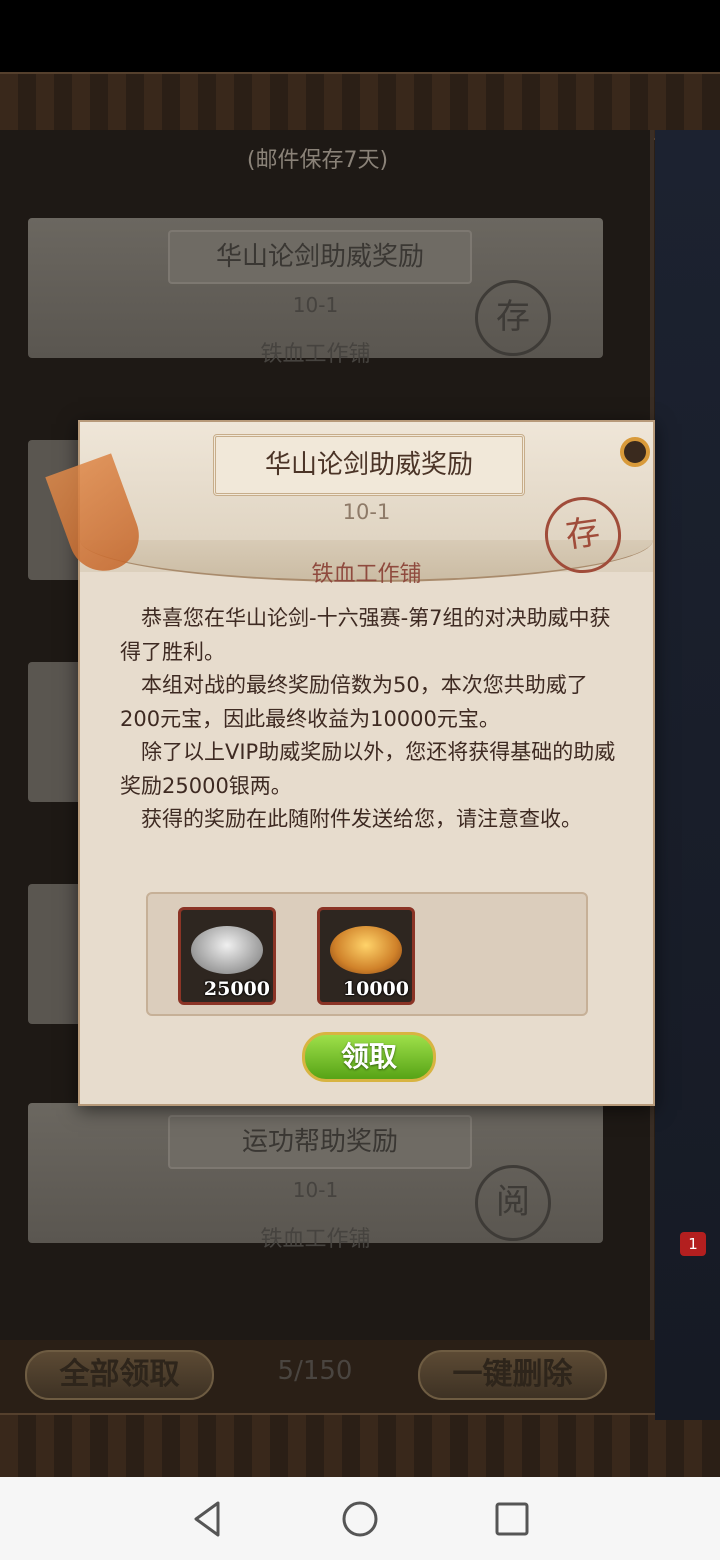 Image resolution: width=720 pixels, height=1560 pixels. What do you see at coordinates (512, 1375) in the screenshot?
I see `delete-all-button: 一键删除` at bounding box center [512, 1375].